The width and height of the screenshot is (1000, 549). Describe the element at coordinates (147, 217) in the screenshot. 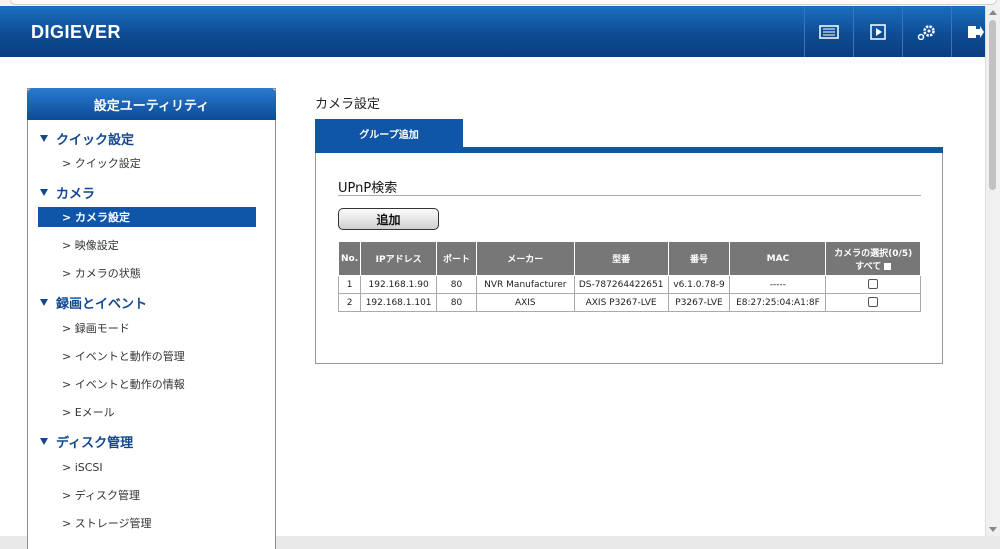

I see `sidebar-item-camera-settings: > カメラ設定` at that location.